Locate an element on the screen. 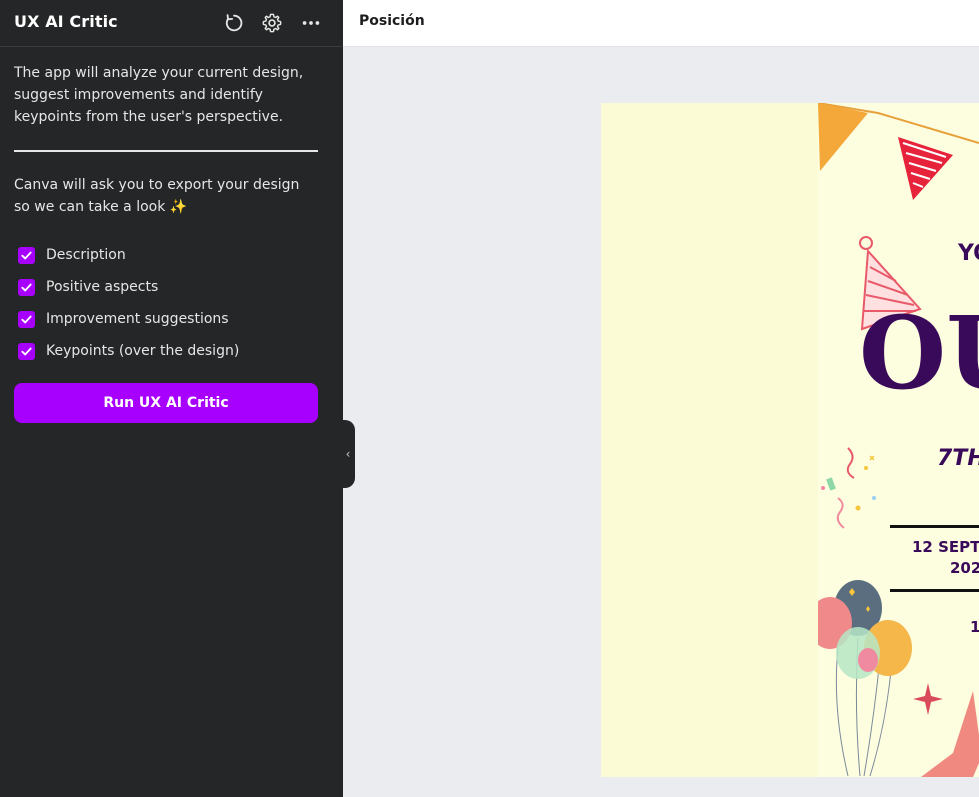 This screenshot has height=797, width=979. option-improvement-suggestions: Improvement suggestions is located at coordinates (166, 319).